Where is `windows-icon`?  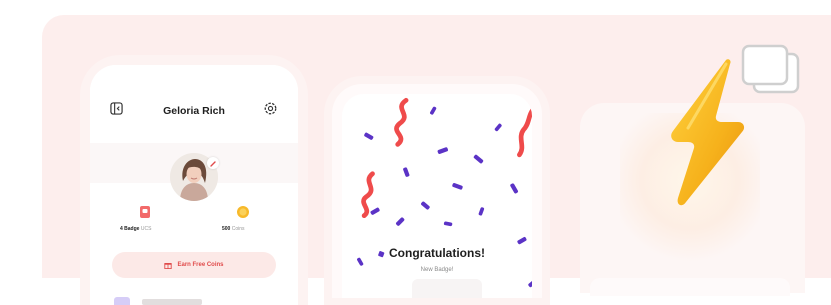
windows-icon is located at coordinates (771, 70).